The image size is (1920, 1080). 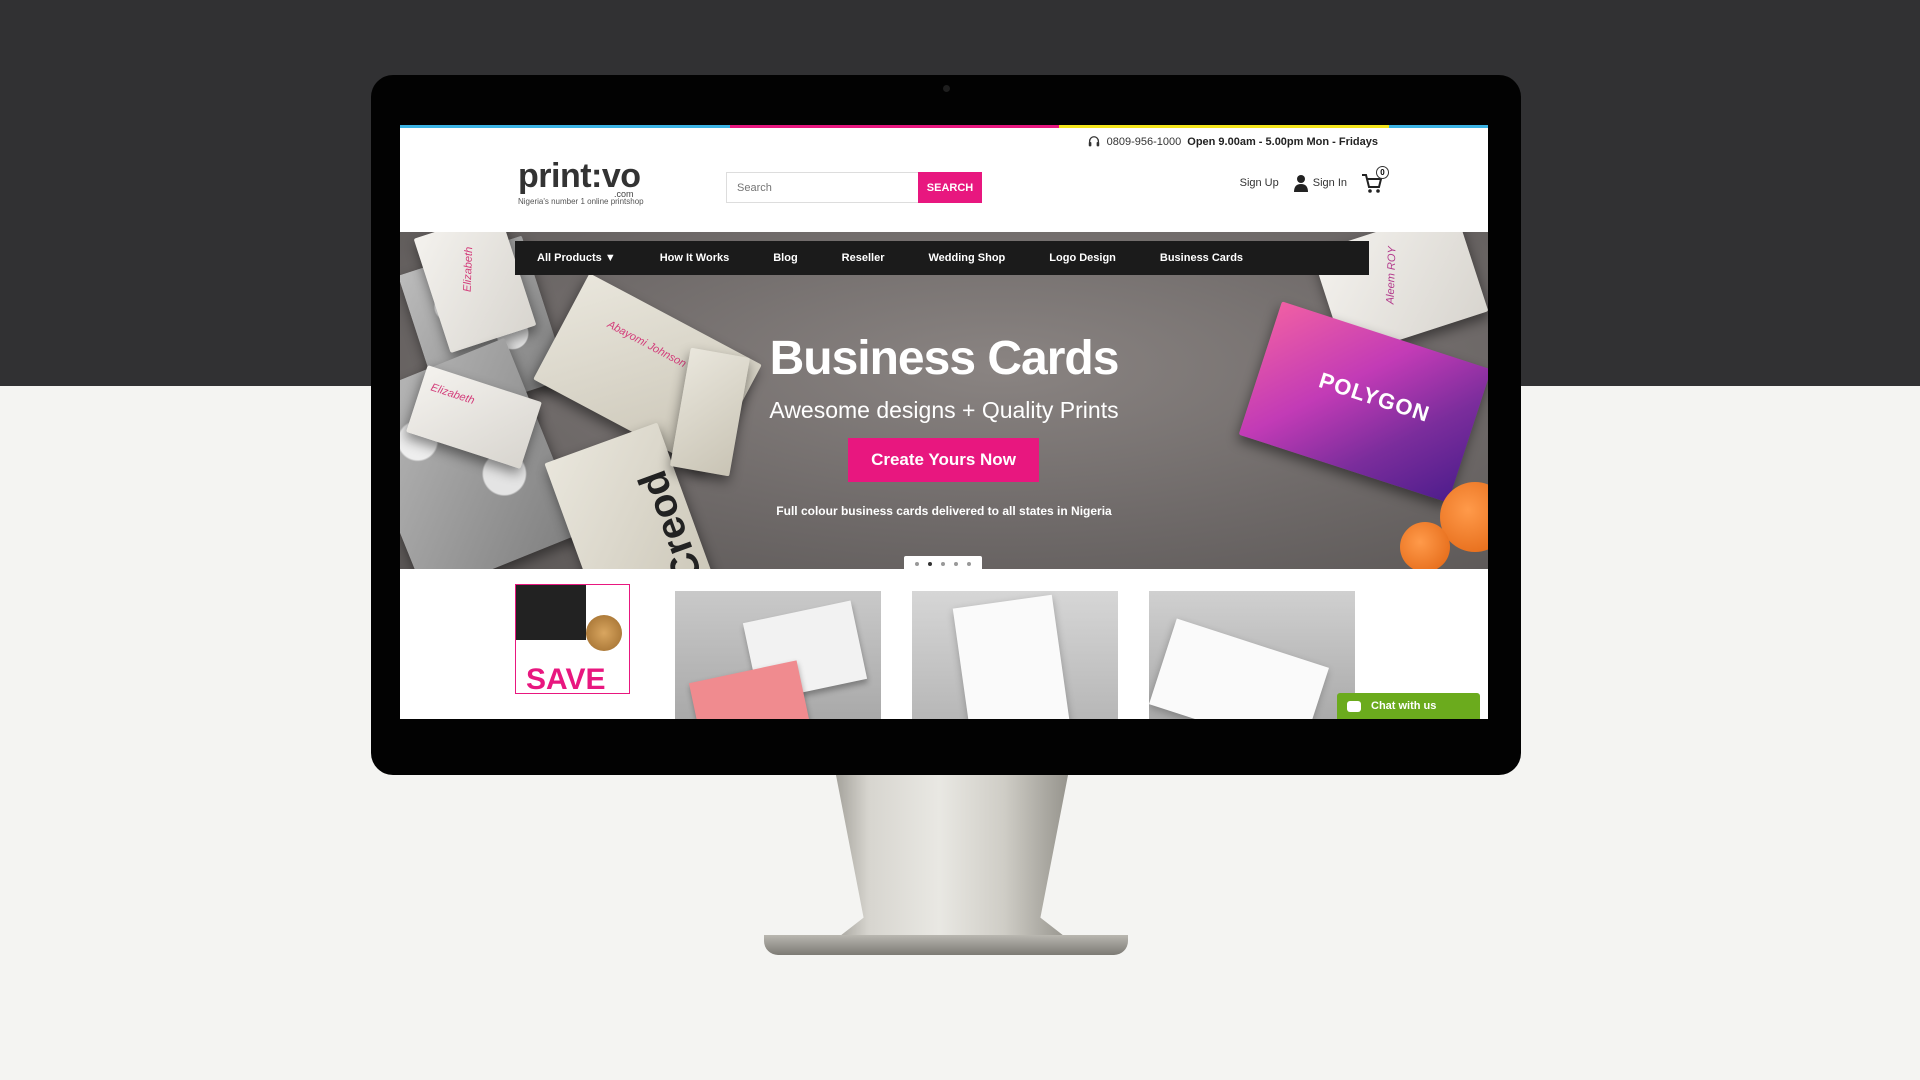 I want to click on product-strip: SAVE, so click(x=944, y=644).